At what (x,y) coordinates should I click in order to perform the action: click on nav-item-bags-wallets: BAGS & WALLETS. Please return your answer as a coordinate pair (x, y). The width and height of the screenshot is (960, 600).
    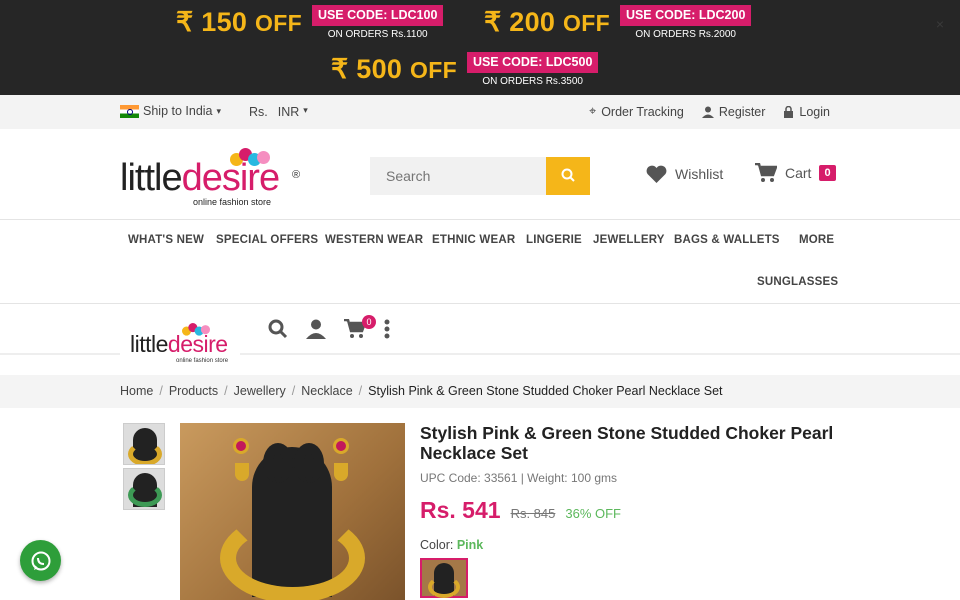
    Looking at the image, I should click on (727, 240).